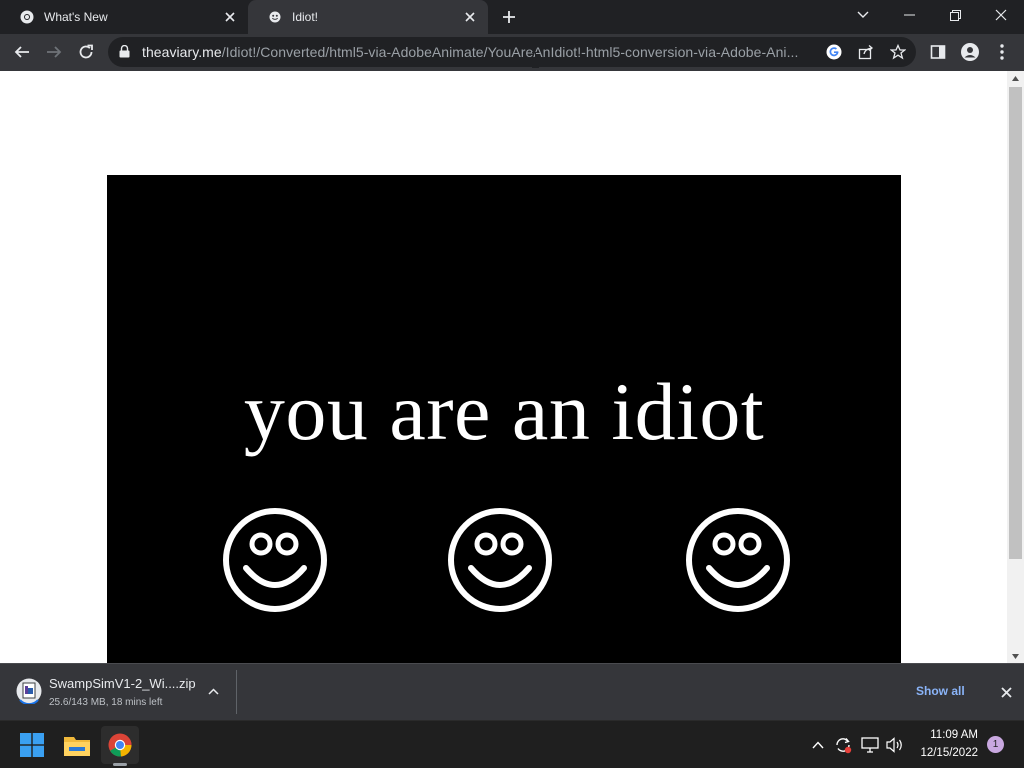 This screenshot has width=1024, height=768. I want to click on close-window-icon, so click(1001, 15).